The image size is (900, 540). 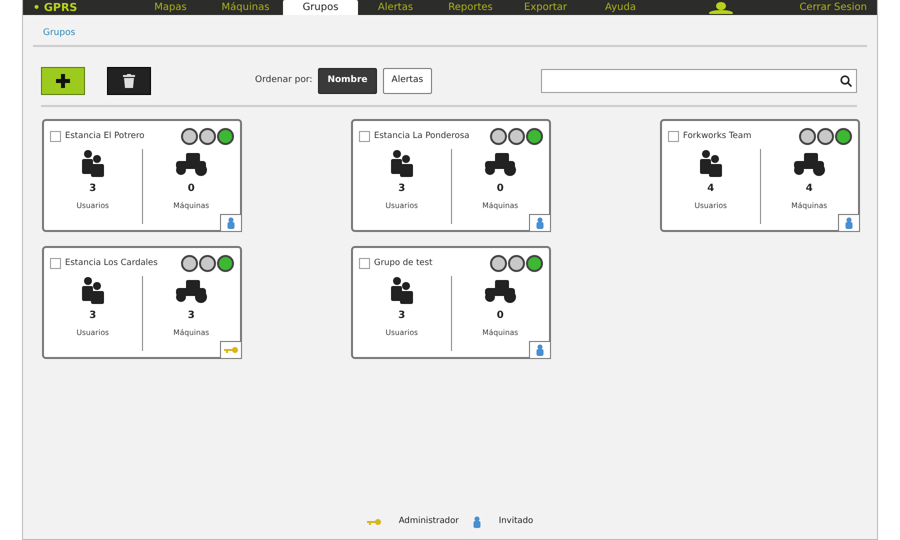 What do you see at coordinates (403, 263) in the screenshot?
I see `group-name: Grupo de test` at bounding box center [403, 263].